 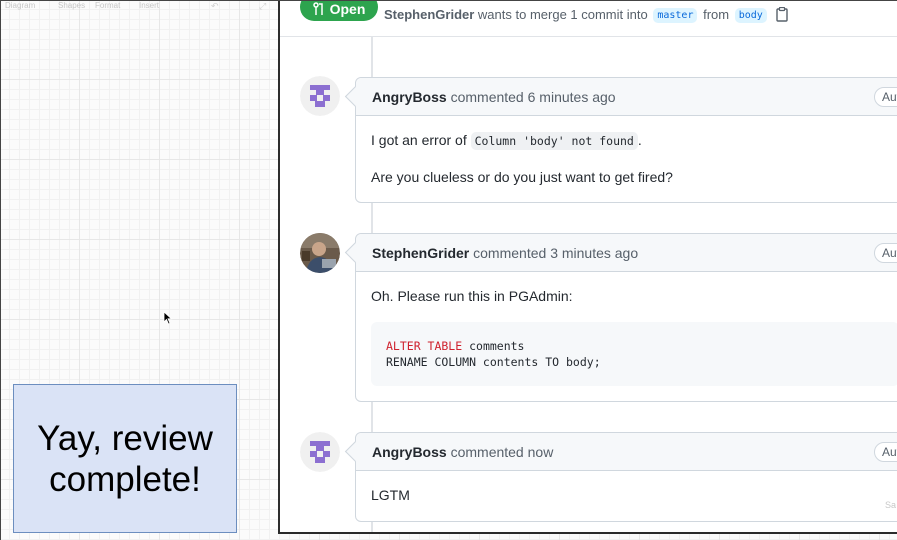 What do you see at coordinates (716, 14) in the screenshot?
I see `from-text: from` at bounding box center [716, 14].